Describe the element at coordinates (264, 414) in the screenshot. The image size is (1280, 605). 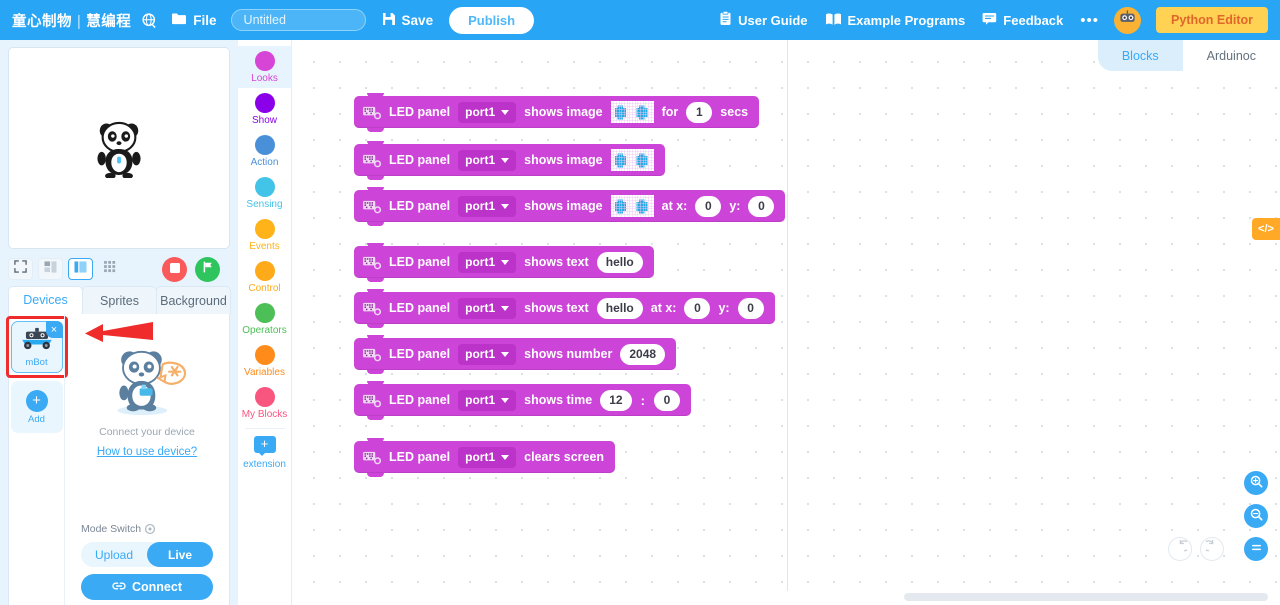
I see `category-label: My Blocks` at that location.